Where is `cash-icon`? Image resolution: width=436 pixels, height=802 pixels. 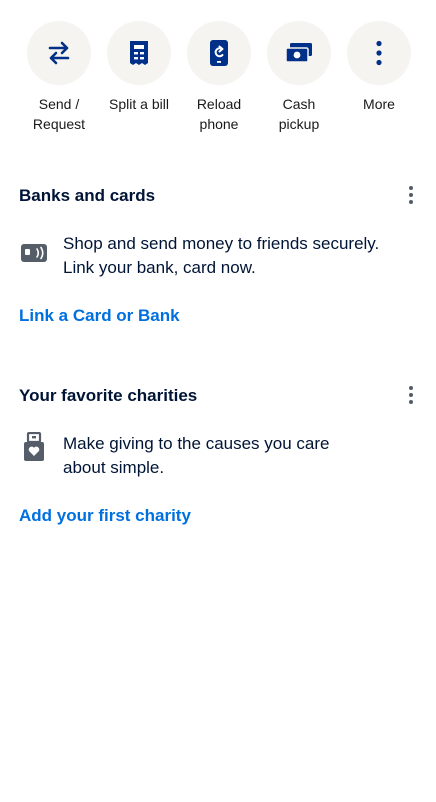
cash-icon is located at coordinates (298, 53).